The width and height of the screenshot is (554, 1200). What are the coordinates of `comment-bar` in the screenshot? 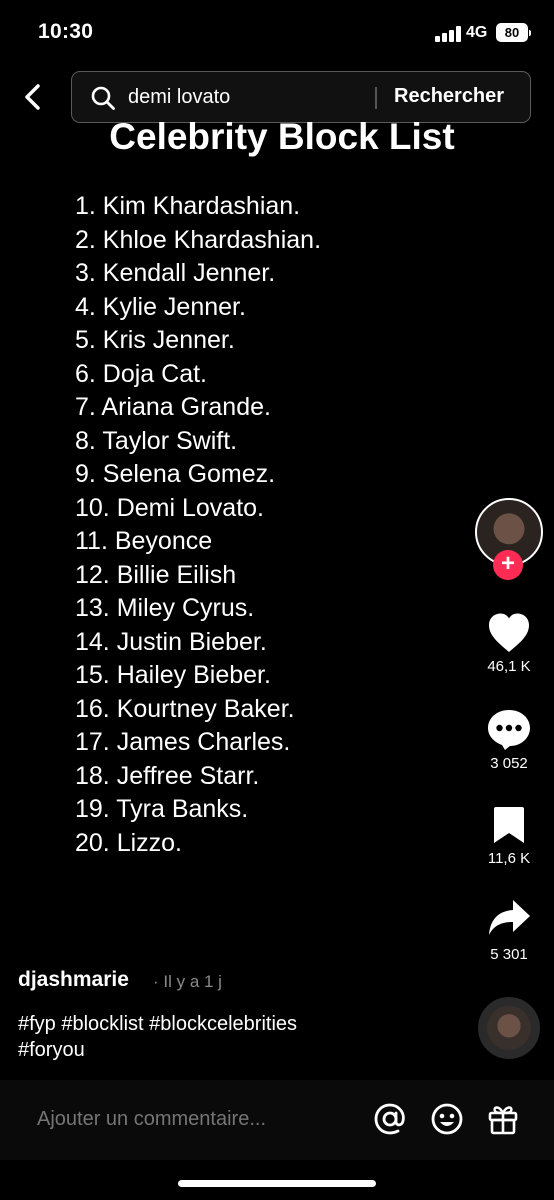 It's located at (277, 1120).